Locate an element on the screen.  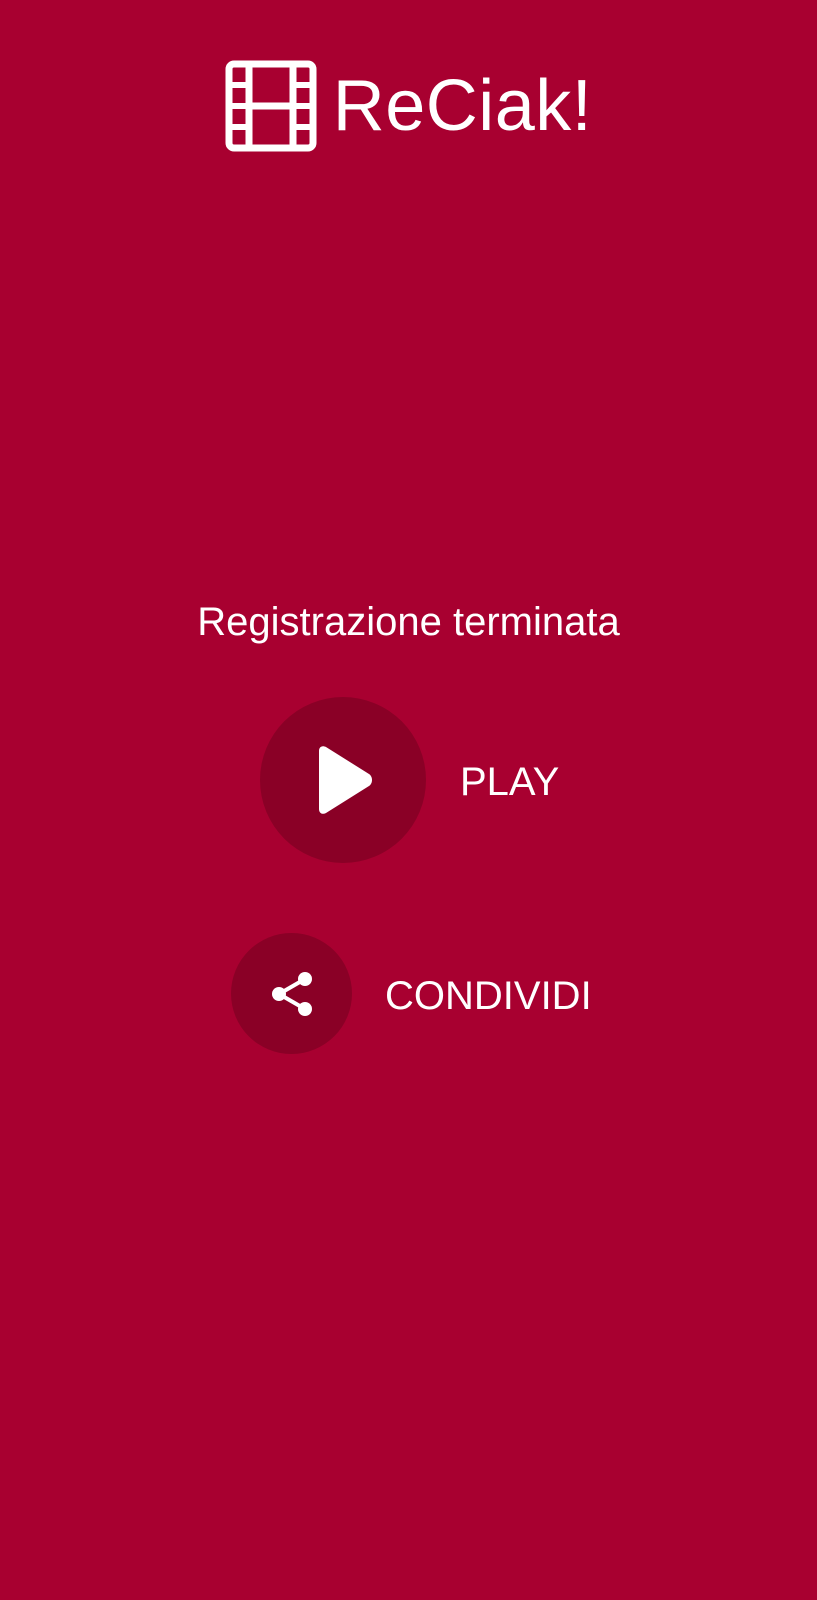
share-action: CONDIVIDI is located at coordinates (411, 993).